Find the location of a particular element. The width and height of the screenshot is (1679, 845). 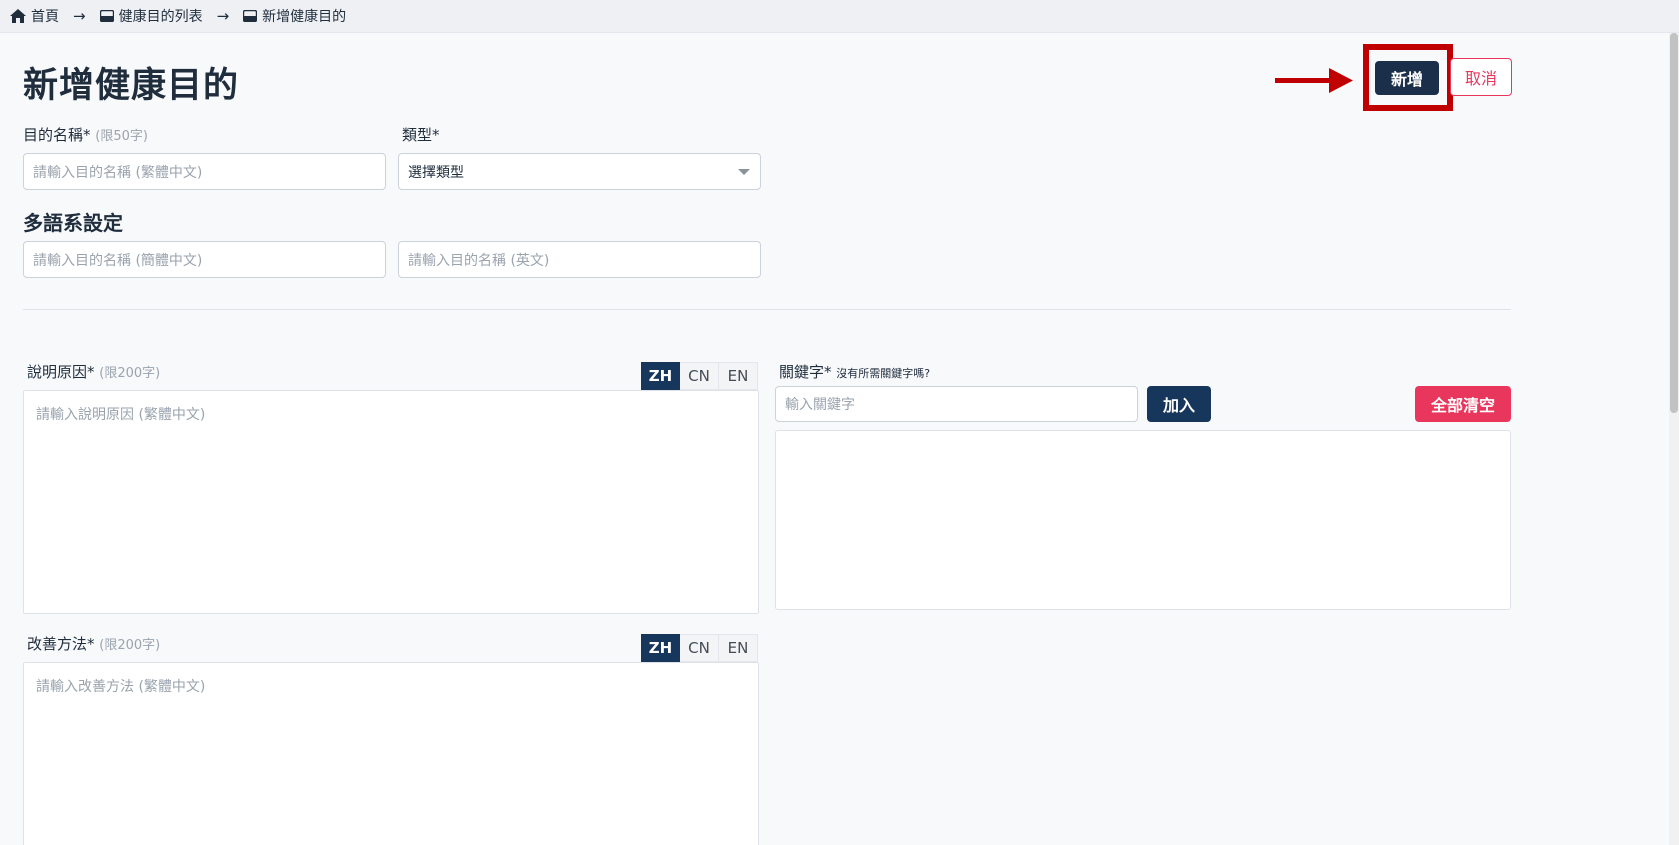

reason-label: 說明原因* (限200字) is located at coordinates (93, 371).